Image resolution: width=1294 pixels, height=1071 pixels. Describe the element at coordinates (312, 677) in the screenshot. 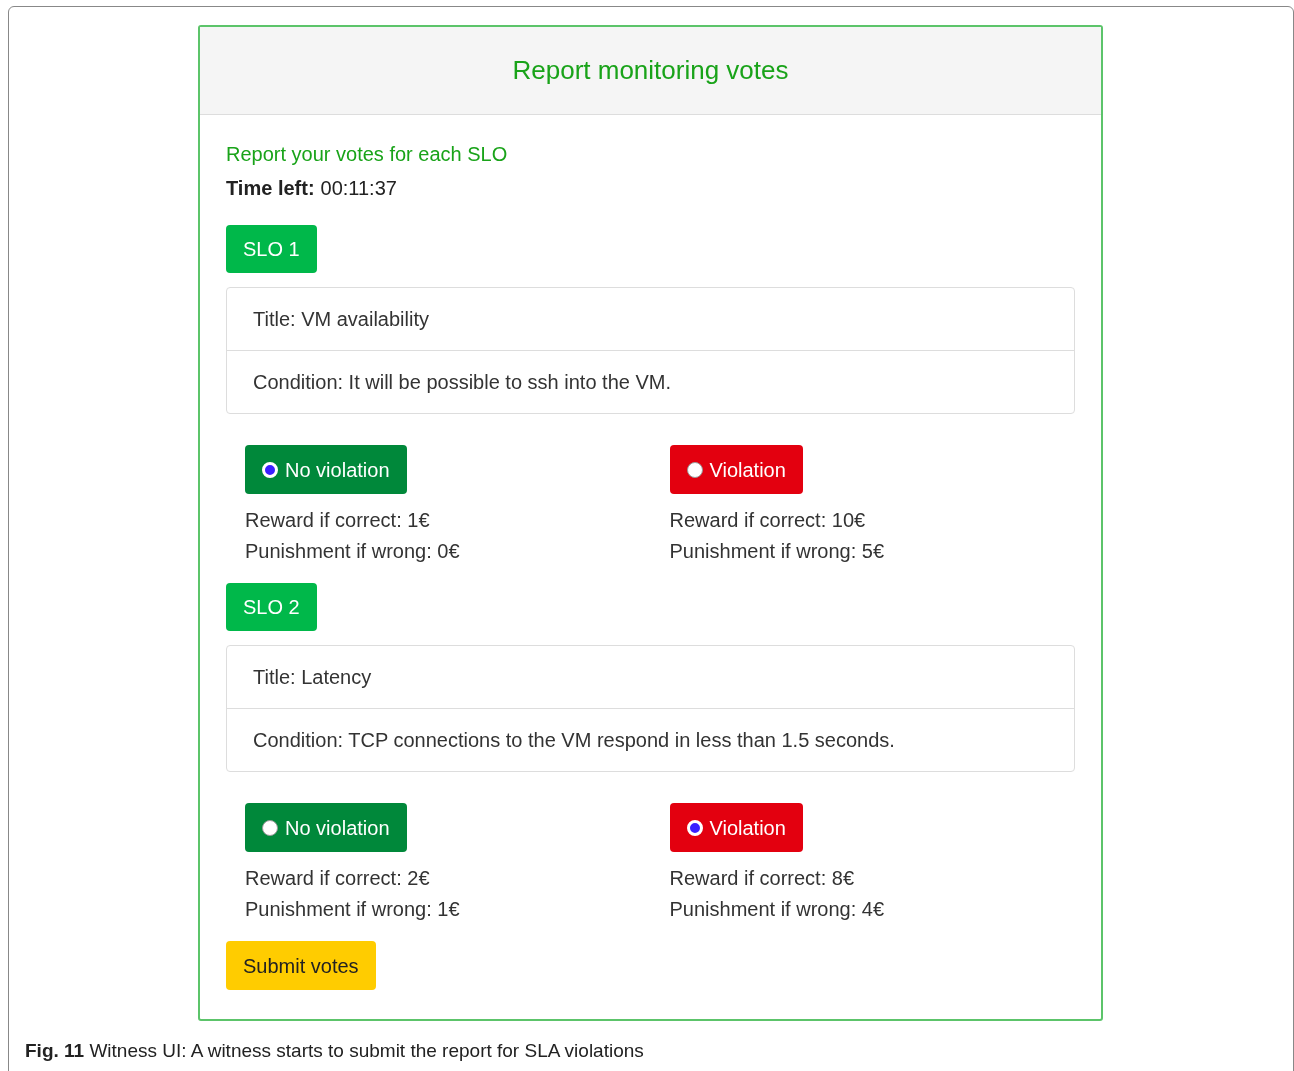

I see `slo-title: Title: Latency` at that location.